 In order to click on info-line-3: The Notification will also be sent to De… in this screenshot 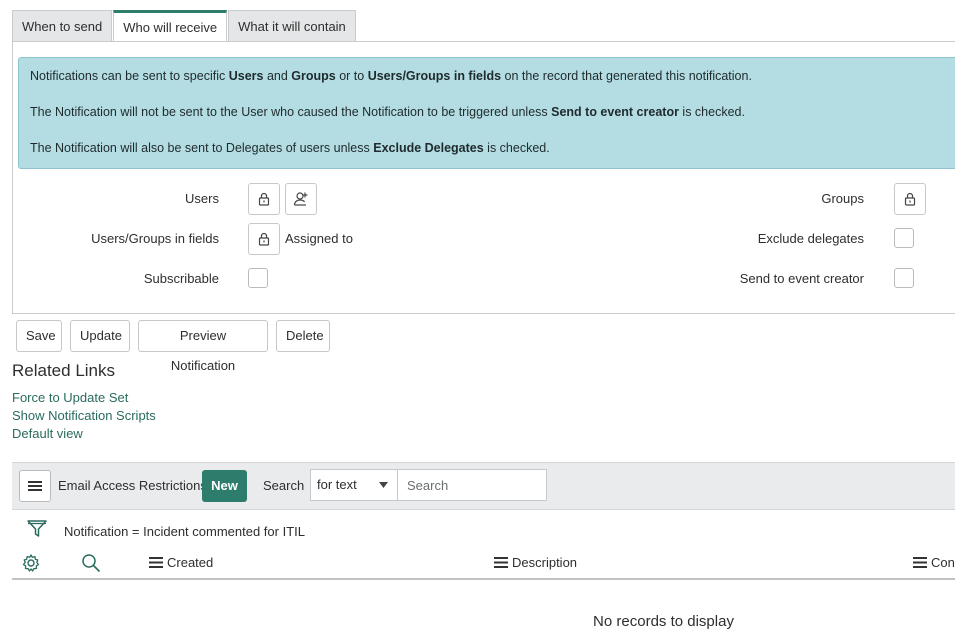, I will do `click(290, 148)`.